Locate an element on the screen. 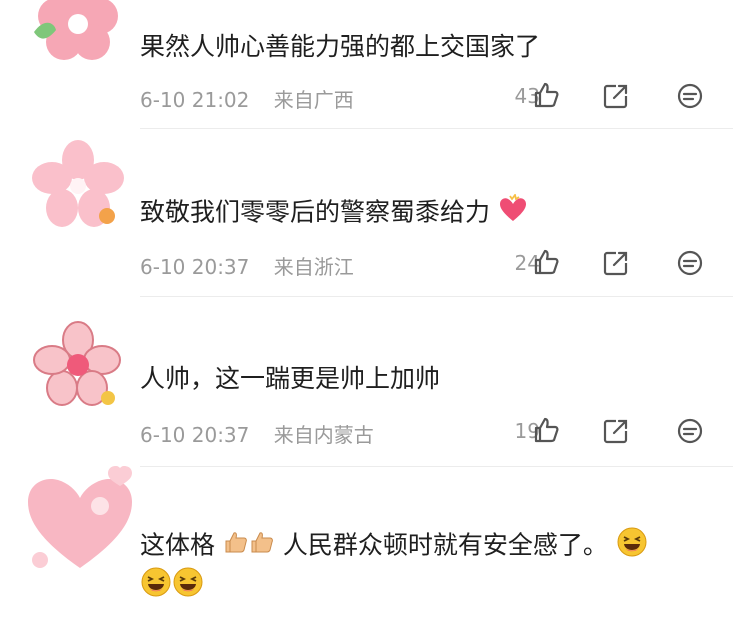 The width and height of the screenshot is (747, 625). comment-meta: 6-10 21:02 来自广西 is located at coordinates (247, 98).